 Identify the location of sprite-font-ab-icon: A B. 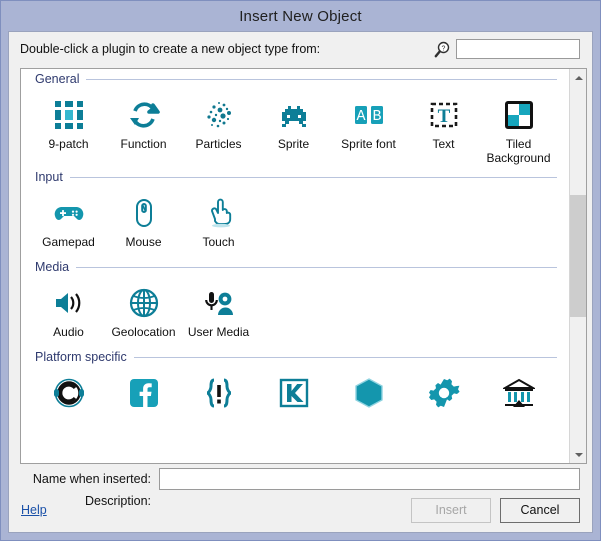
(369, 115).